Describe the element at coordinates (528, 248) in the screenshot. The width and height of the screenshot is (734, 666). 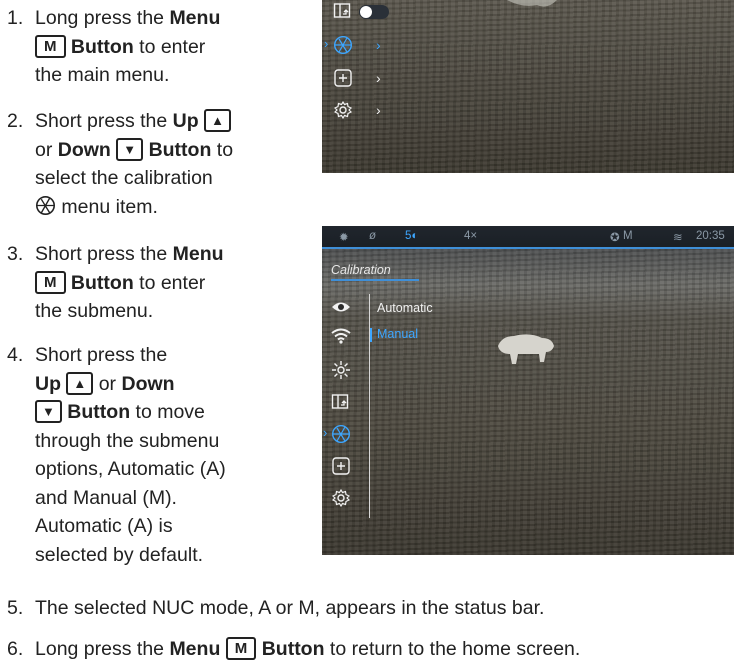
I see `status-bar-underline` at that location.